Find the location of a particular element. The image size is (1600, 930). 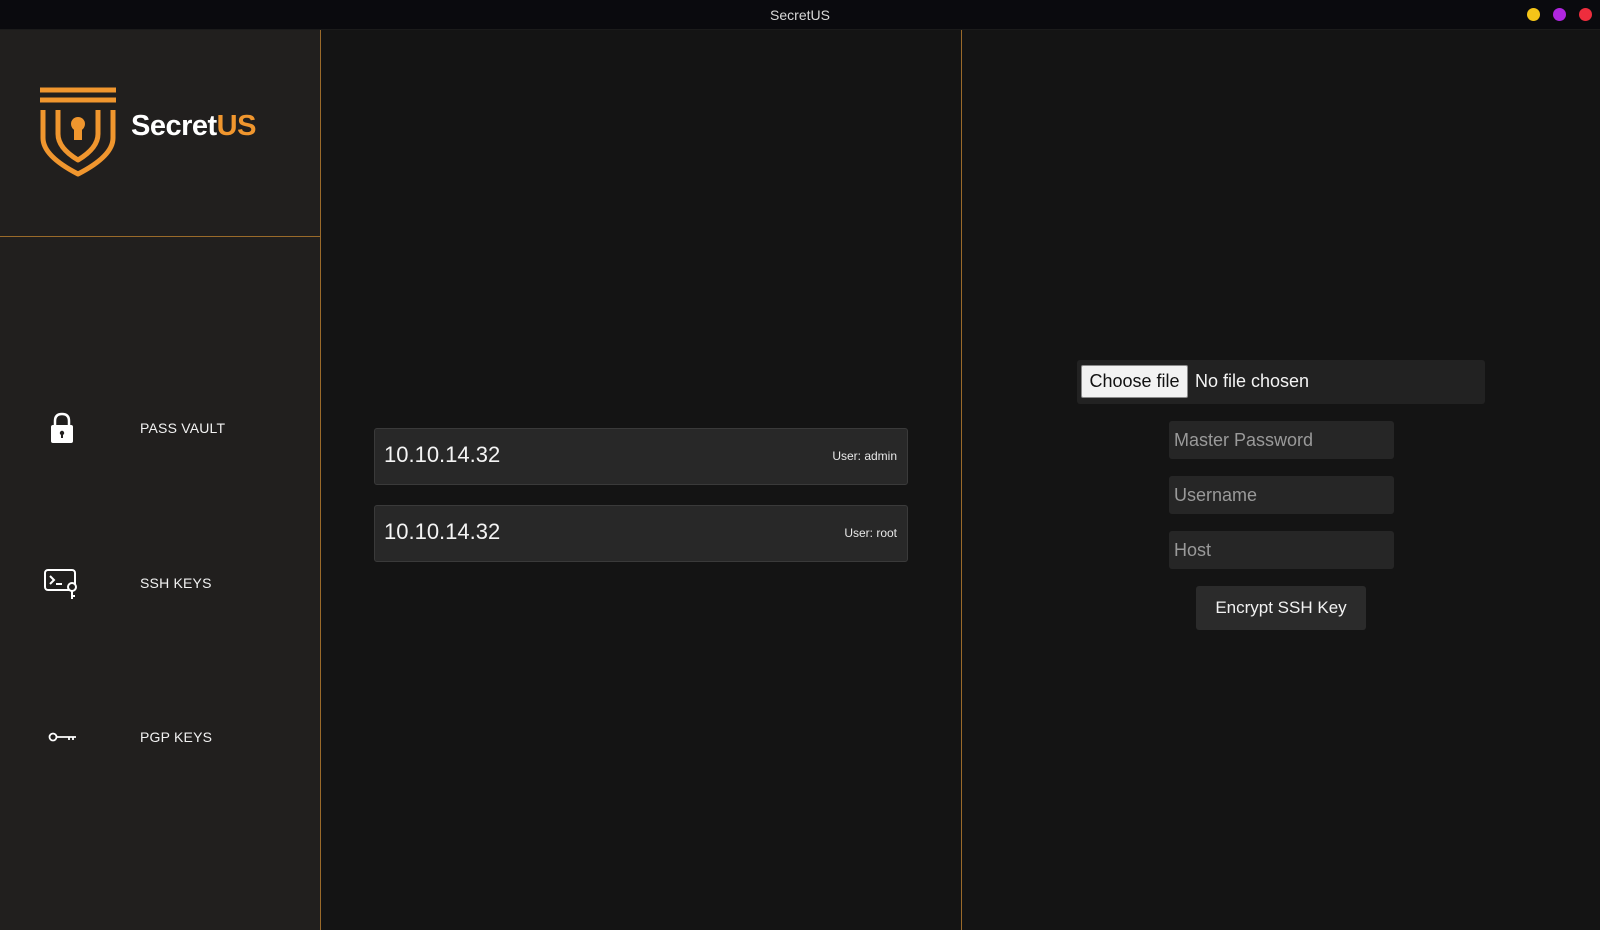

close-button is located at coordinates (1585, 14).